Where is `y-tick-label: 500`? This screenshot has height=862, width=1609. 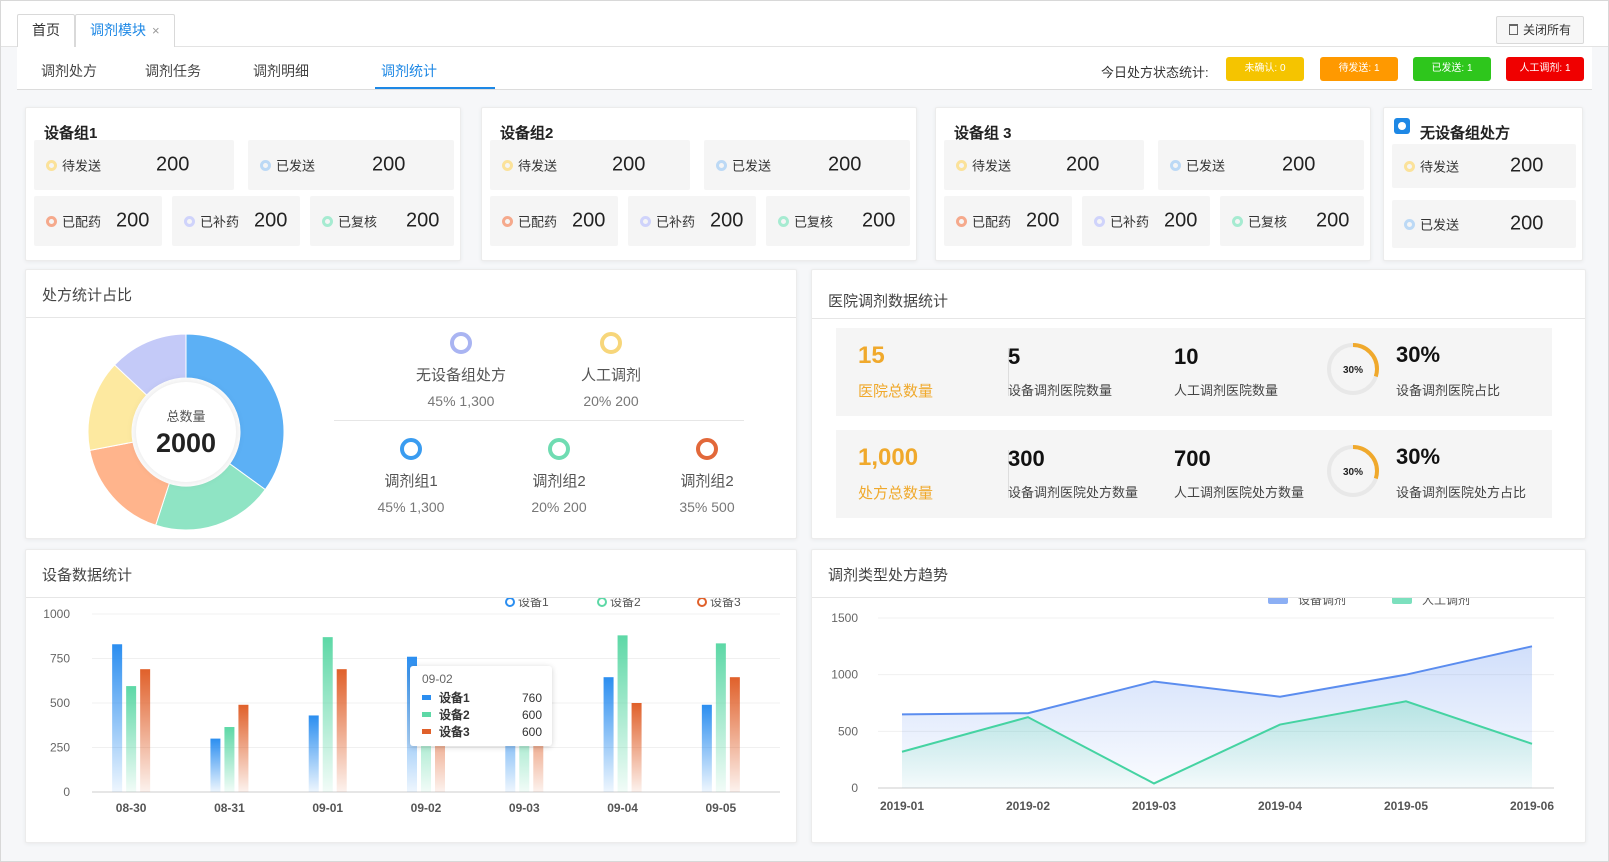
y-tick-label: 500 is located at coordinates (848, 731).